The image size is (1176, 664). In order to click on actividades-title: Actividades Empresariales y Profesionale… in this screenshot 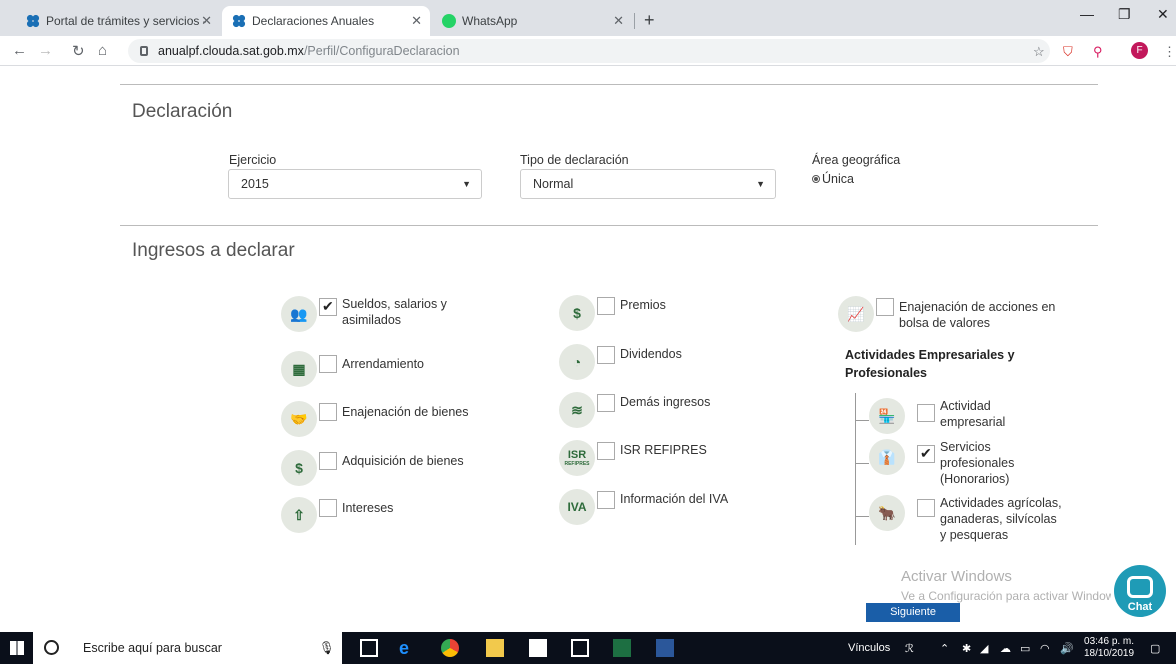, I will do `click(930, 364)`.